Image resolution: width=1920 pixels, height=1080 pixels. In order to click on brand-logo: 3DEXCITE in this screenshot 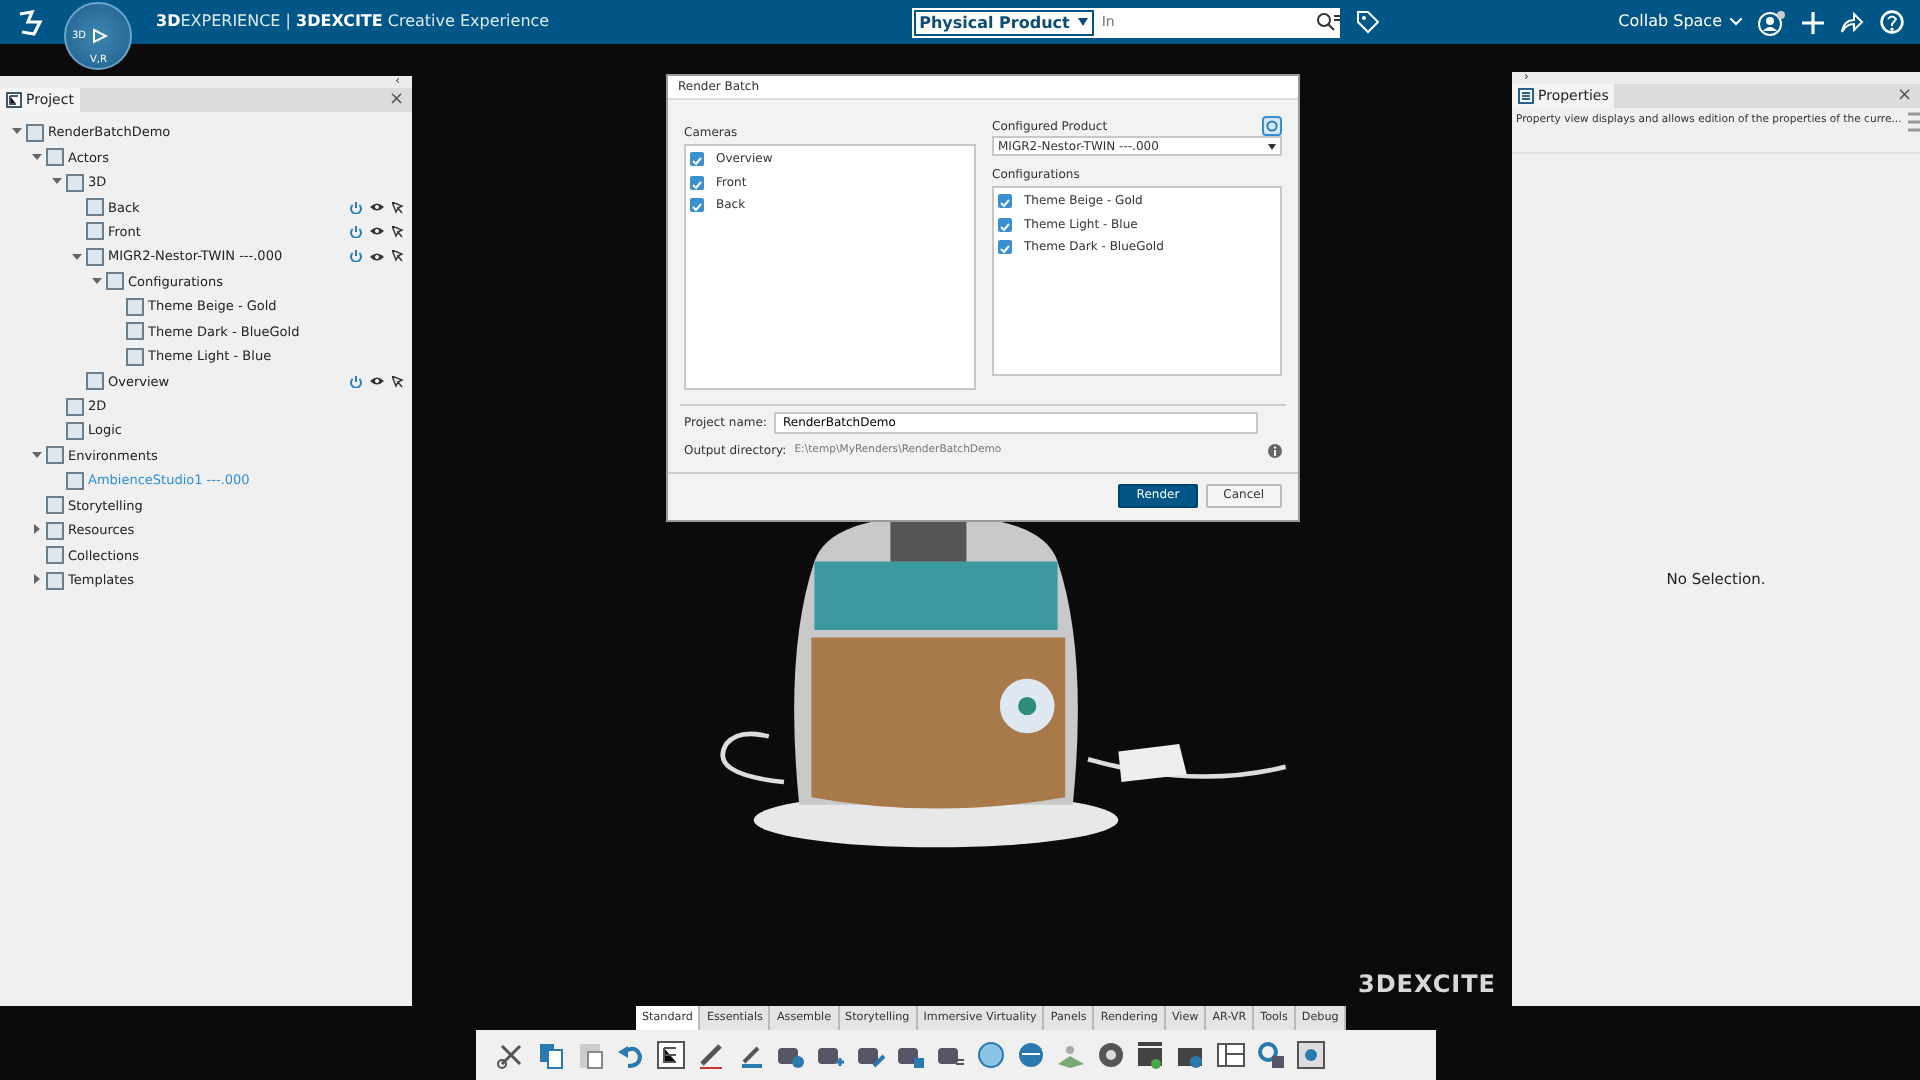, I will do `click(1427, 985)`.